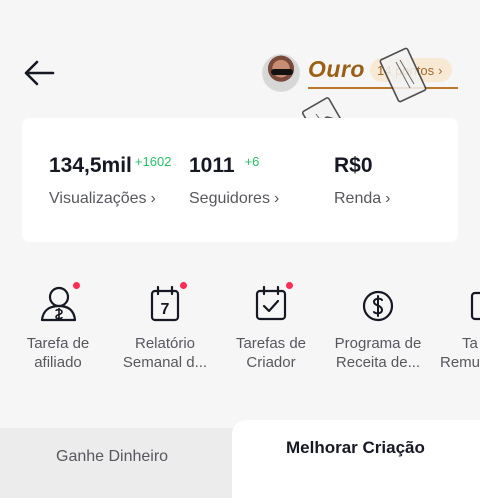  I want to click on tab-label: Melhorar Criação, so click(355, 447).